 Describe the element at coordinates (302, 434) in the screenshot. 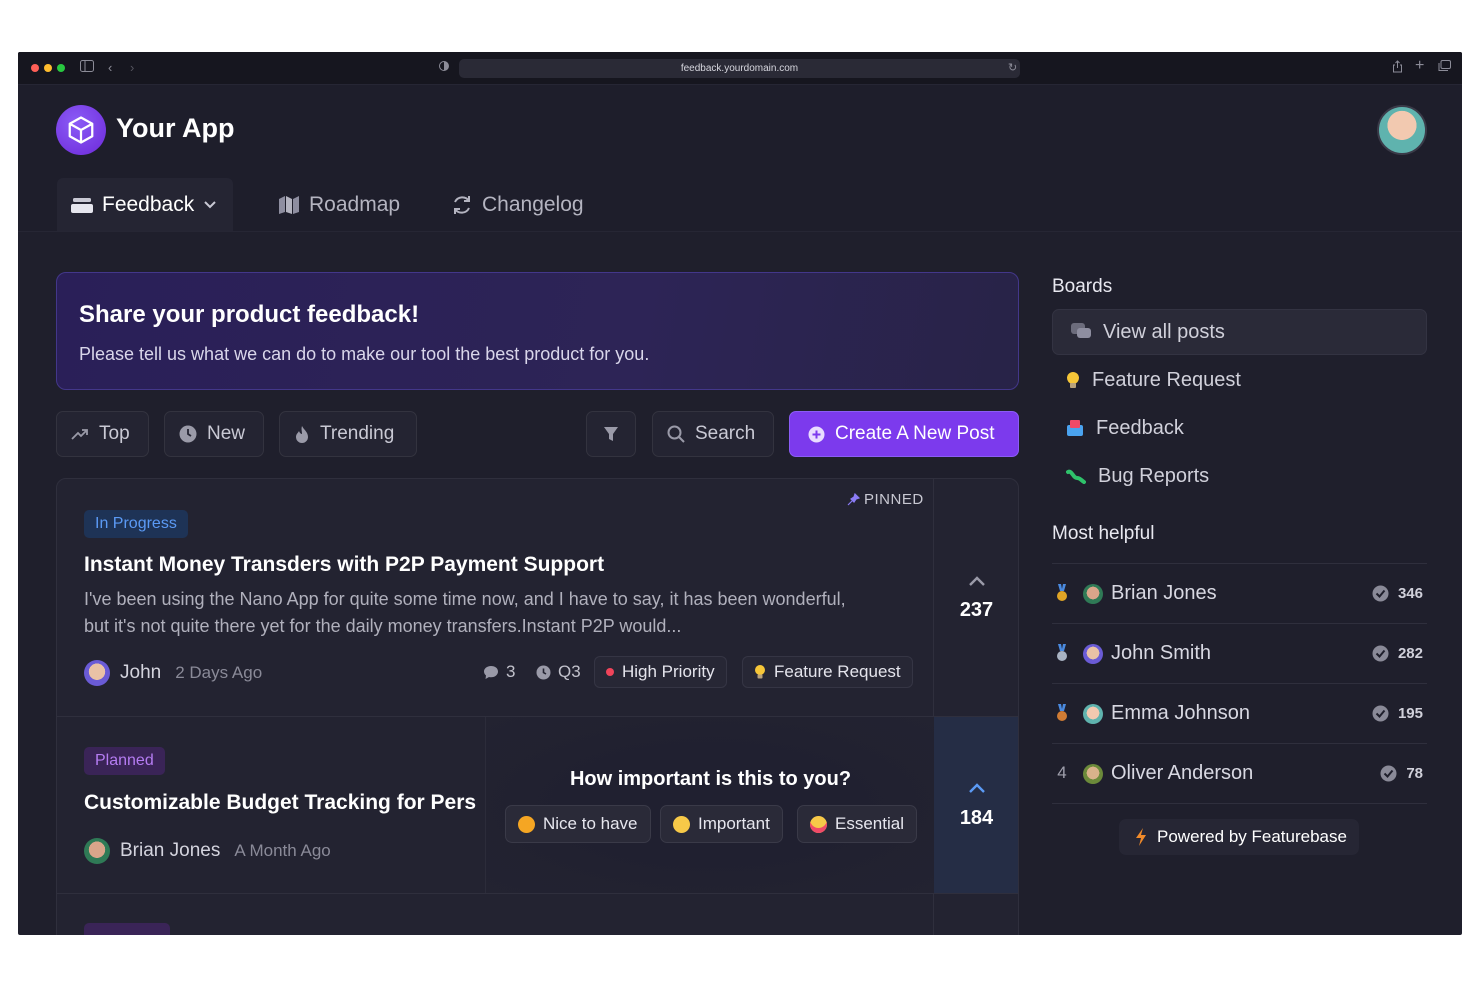

I see `fire-icon` at that location.